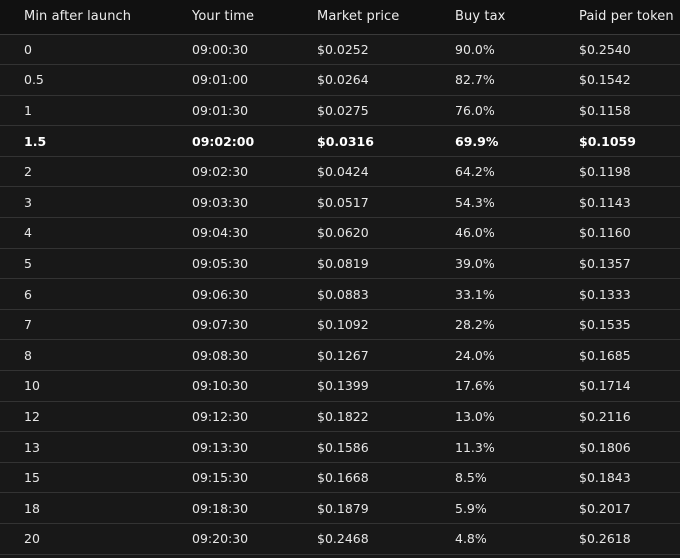  Describe the element at coordinates (475, 416) in the screenshot. I see `cell-buy-tax: 13.0%` at that location.